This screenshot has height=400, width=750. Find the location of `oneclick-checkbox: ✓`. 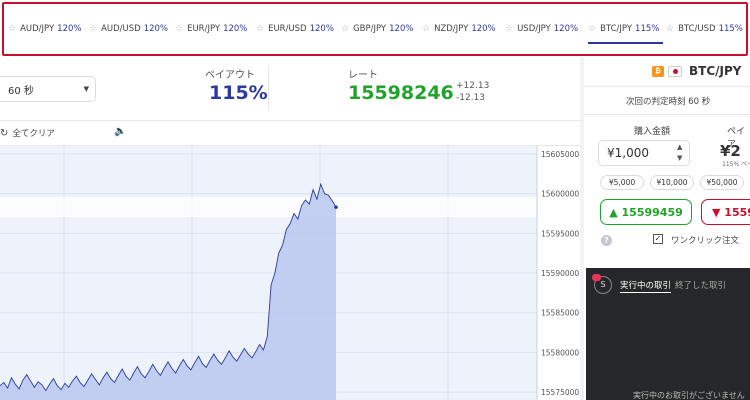

oneclick-checkbox: ✓ is located at coordinates (658, 239).